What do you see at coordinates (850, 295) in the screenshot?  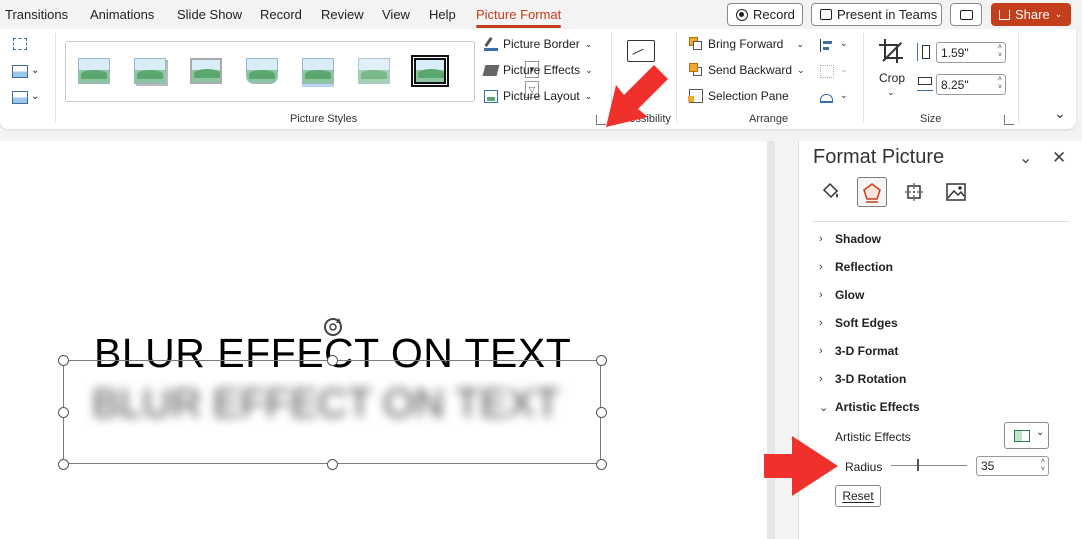 I see `section-glow-label: Glow` at bounding box center [850, 295].